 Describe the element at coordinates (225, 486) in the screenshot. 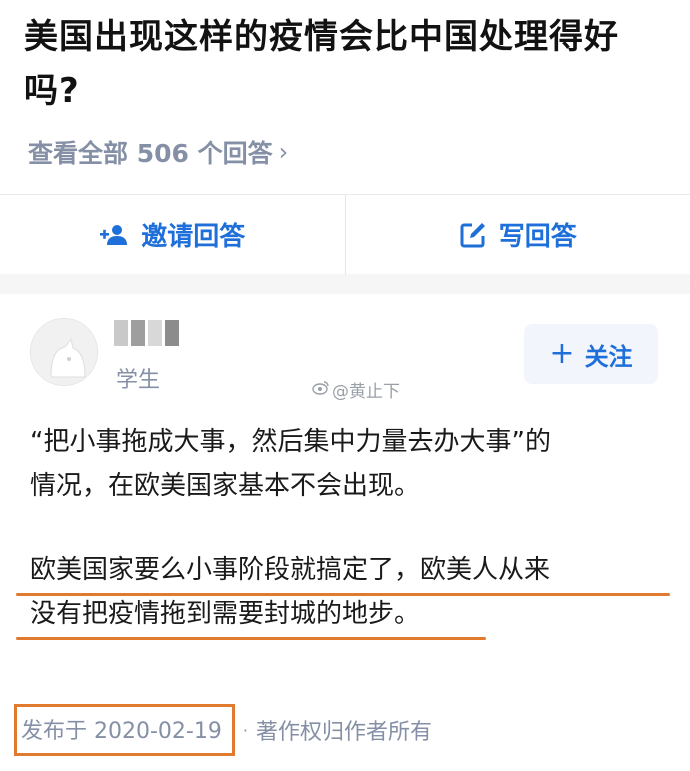

I see `answer-line: 情况，在欧美国家基本不会出现。` at that location.